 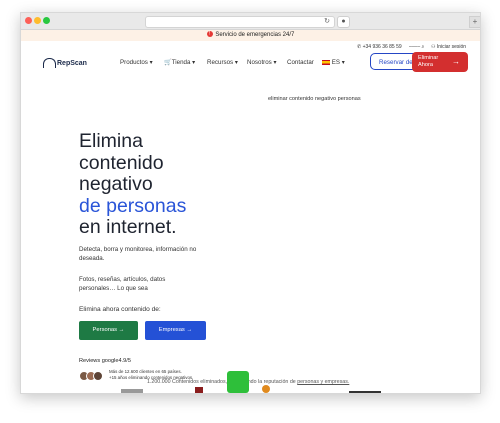 I want to click on login-link: ⚇ Iniciar sesión, so click(x=448, y=47).